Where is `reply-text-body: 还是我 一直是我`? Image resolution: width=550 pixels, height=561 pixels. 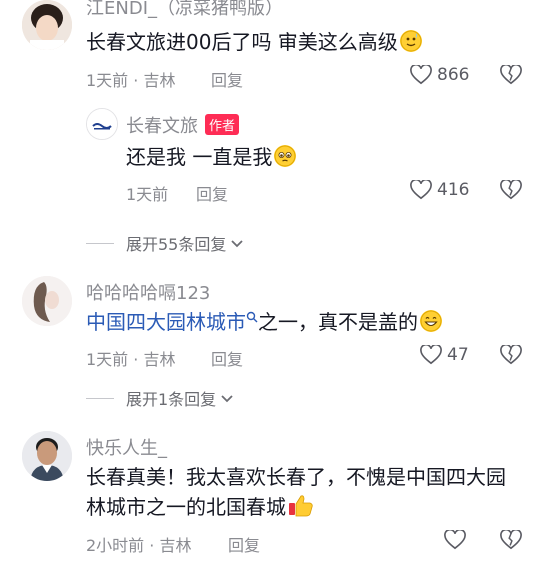
reply-text-body: 还是我 一直是我 is located at coordinates (199, 157).